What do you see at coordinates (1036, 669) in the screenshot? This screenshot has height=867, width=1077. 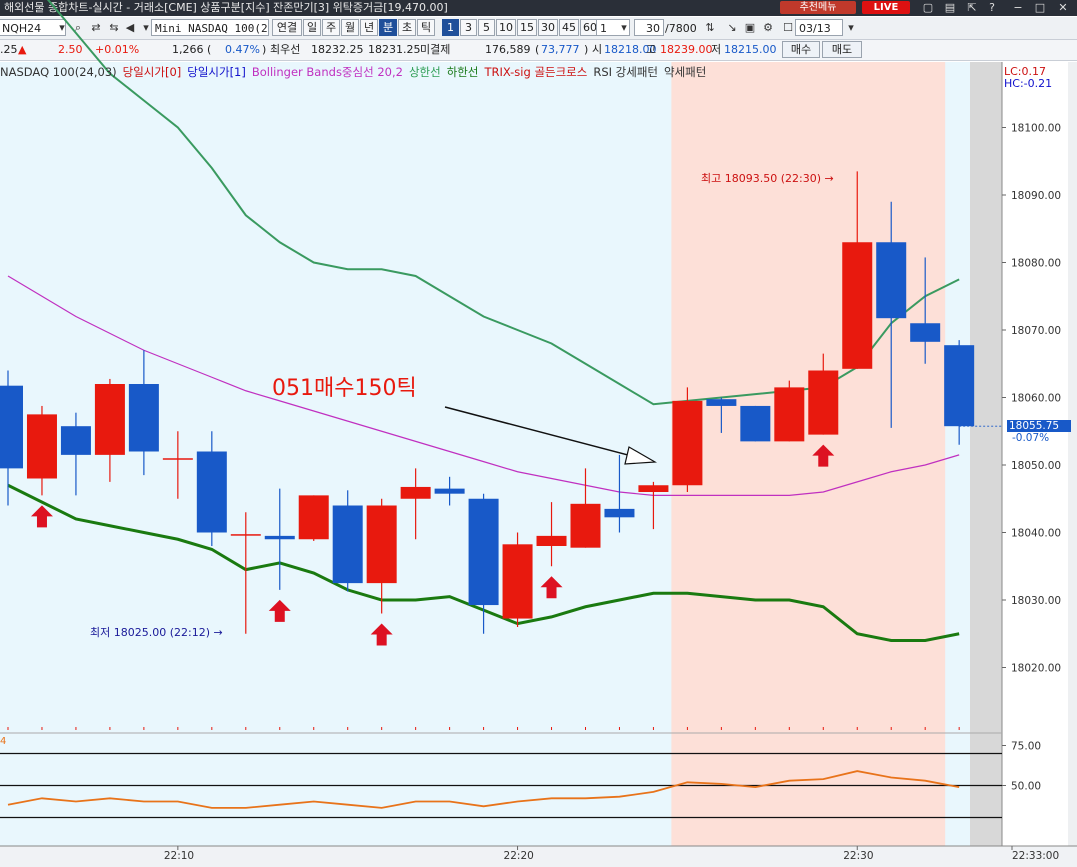 I see `y-tick-label-0: 18020.00` at bounding box center [1036, 669].